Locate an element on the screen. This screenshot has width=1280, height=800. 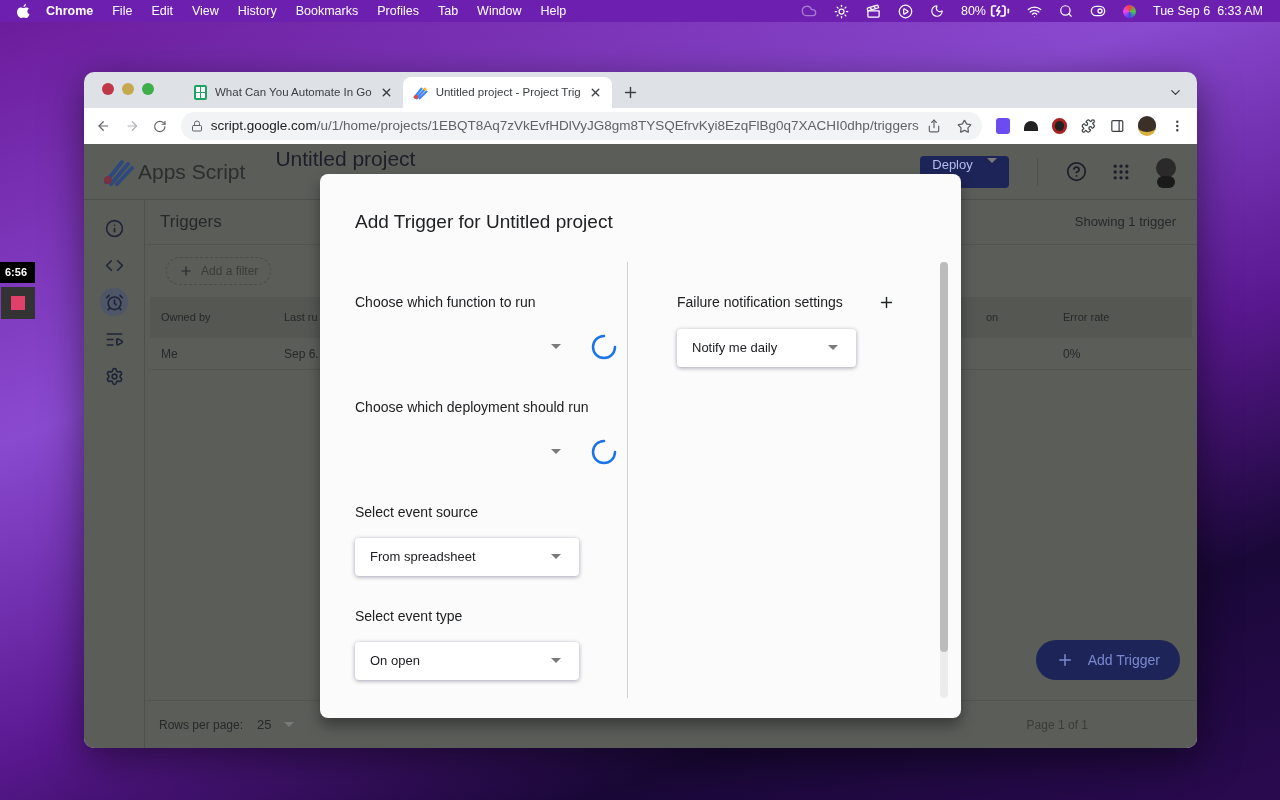
menu-item: Bookmarks is located at coordinates (327, 11).